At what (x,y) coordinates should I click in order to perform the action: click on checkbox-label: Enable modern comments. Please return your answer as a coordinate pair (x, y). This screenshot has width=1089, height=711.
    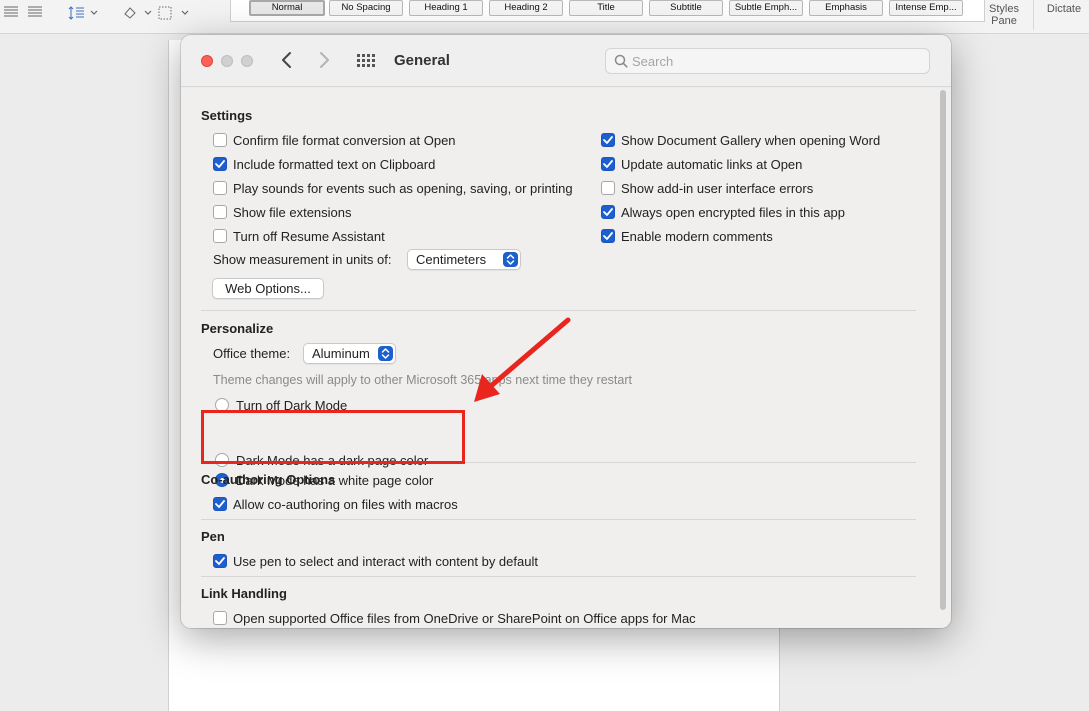
    Looking at the image, I should click on (697, 236).